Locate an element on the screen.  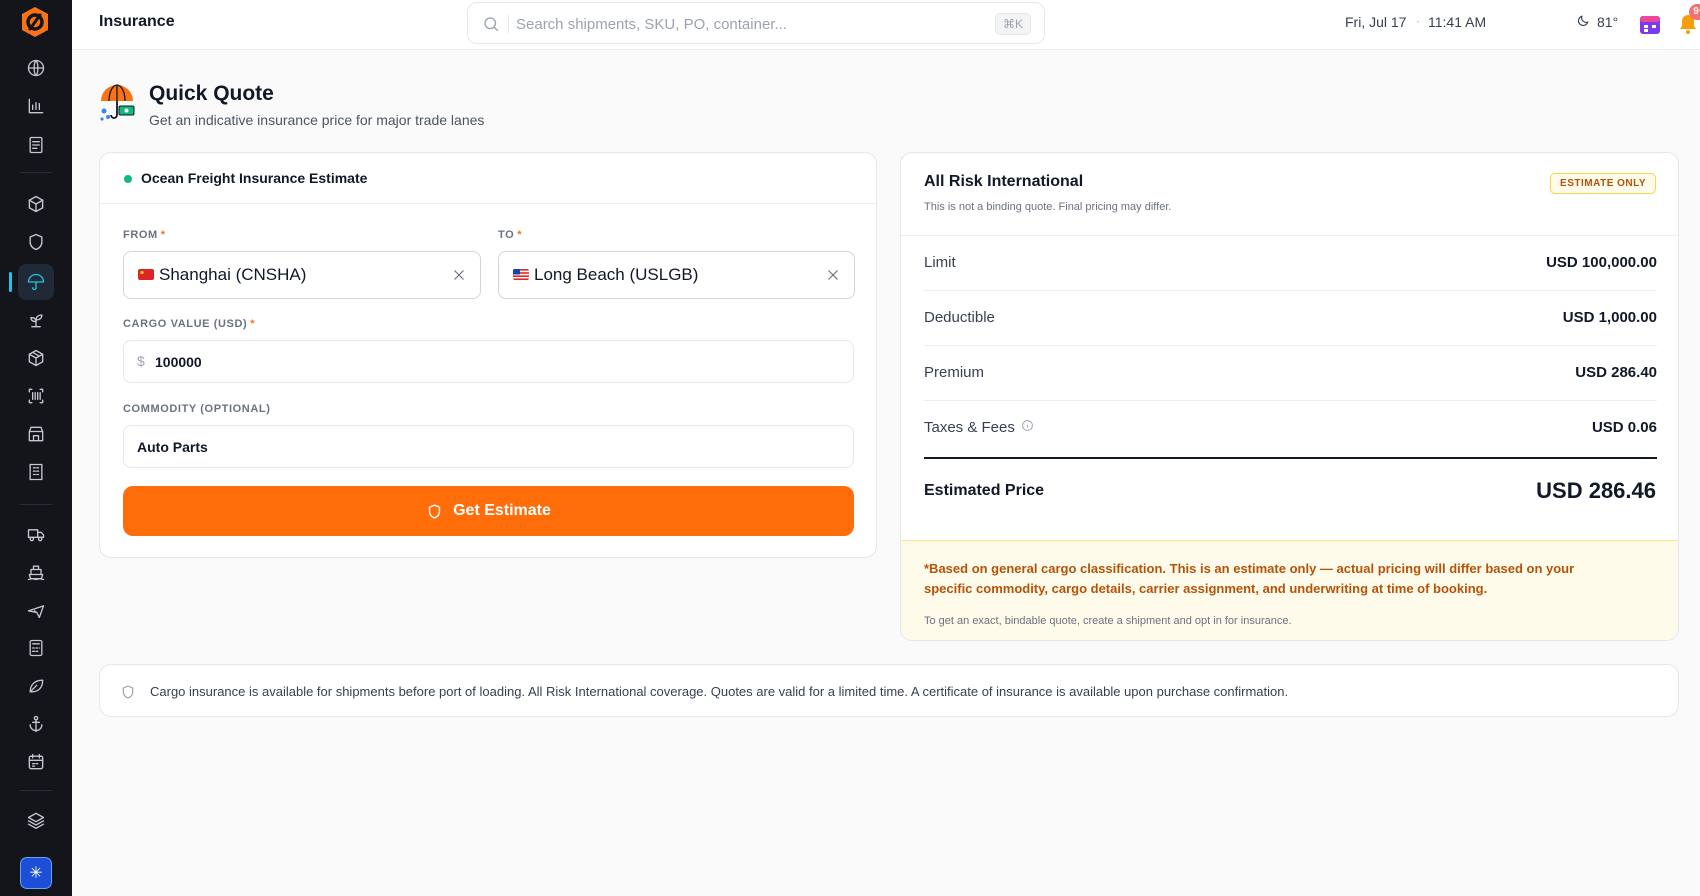
sidebar-item-sprout-icon is located at coordinates (36, 320).